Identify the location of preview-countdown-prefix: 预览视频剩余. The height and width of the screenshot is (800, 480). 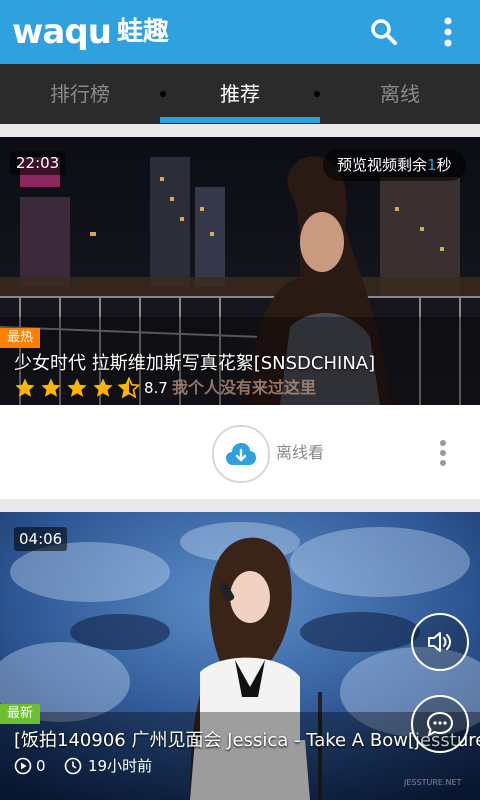
(382, 165).